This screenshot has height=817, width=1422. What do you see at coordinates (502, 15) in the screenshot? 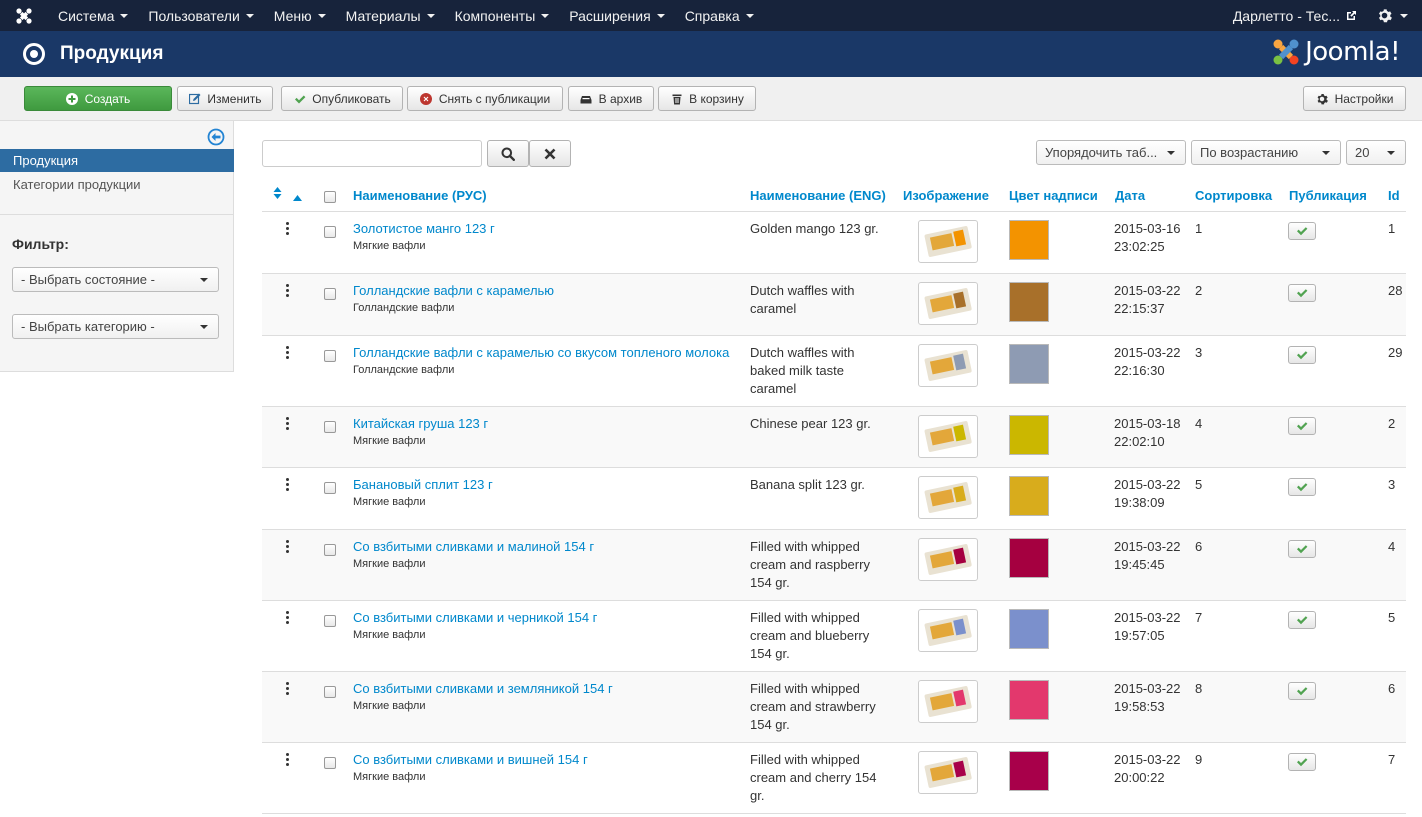
I see `nav-menu-item: Компоненты` at bounding box center [502, 15].